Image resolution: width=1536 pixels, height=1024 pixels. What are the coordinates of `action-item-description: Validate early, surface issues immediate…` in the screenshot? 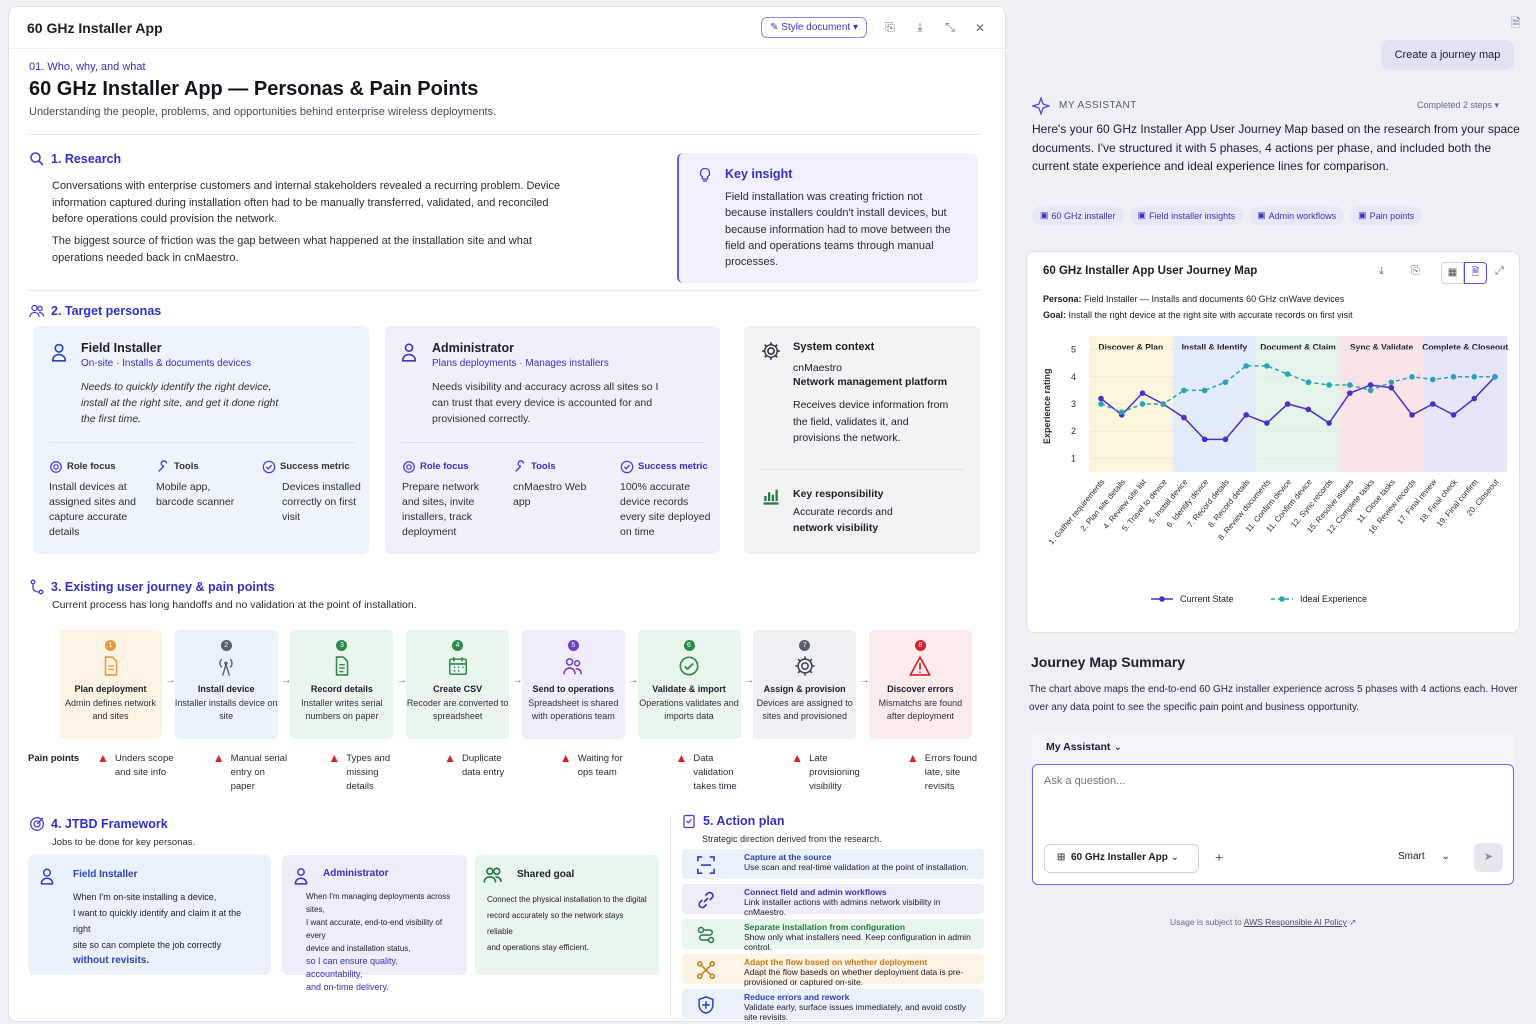 It's located at (855, 1012).